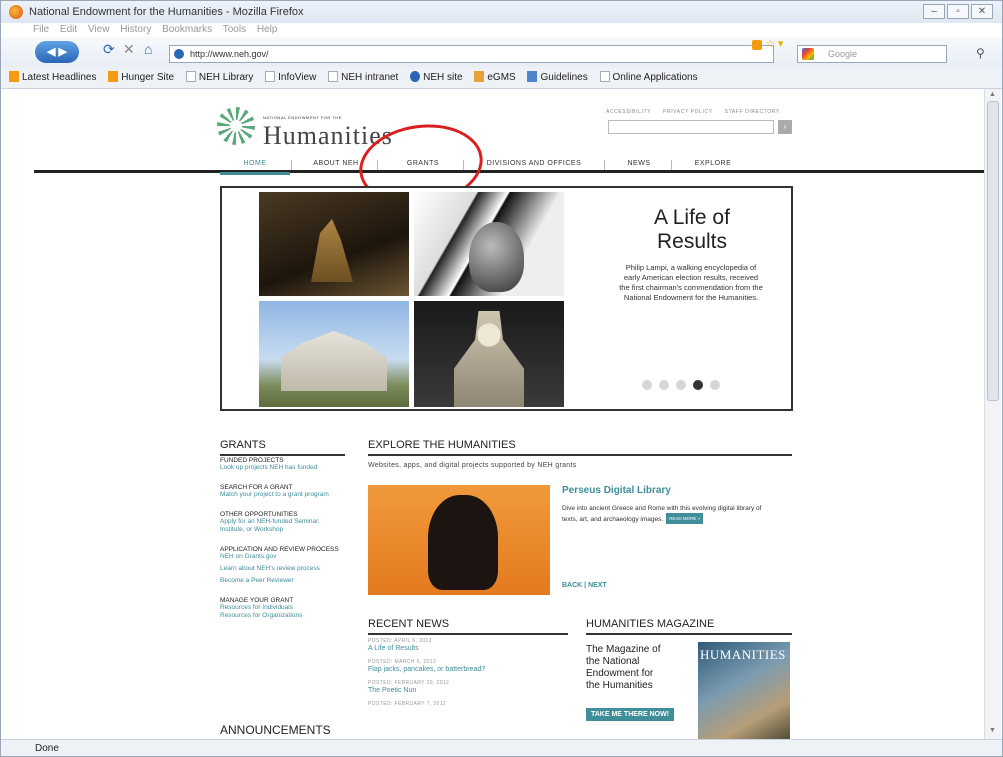  Describe the element at coordinates (68, 29) in the screenshot. I see `menu-edit: Edit` at that location.